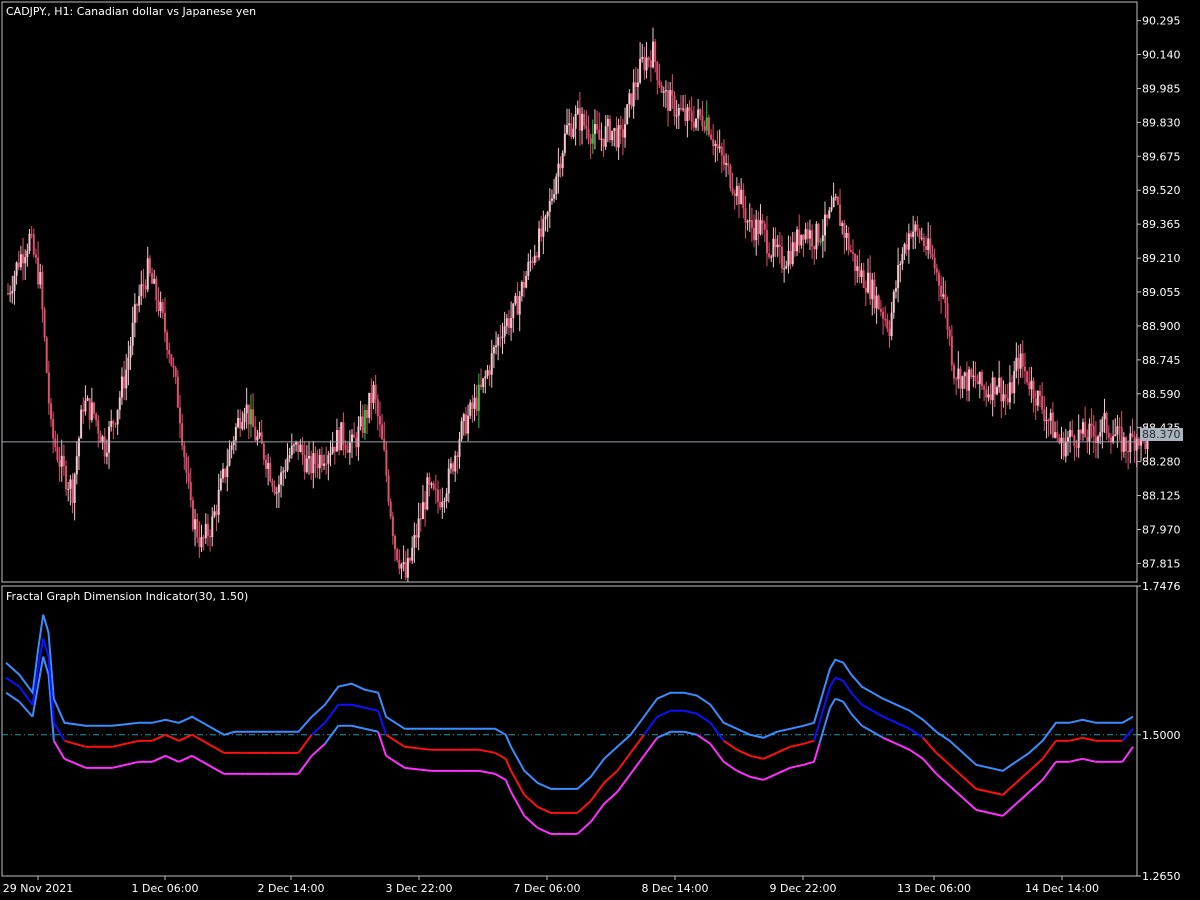 The width and height of the screenshot is (1200, 900). What do you see at coordinates (1161, 156) in the screenshot?
I see `price-axis-label: 89.675` at bounding box center [1161, 156].